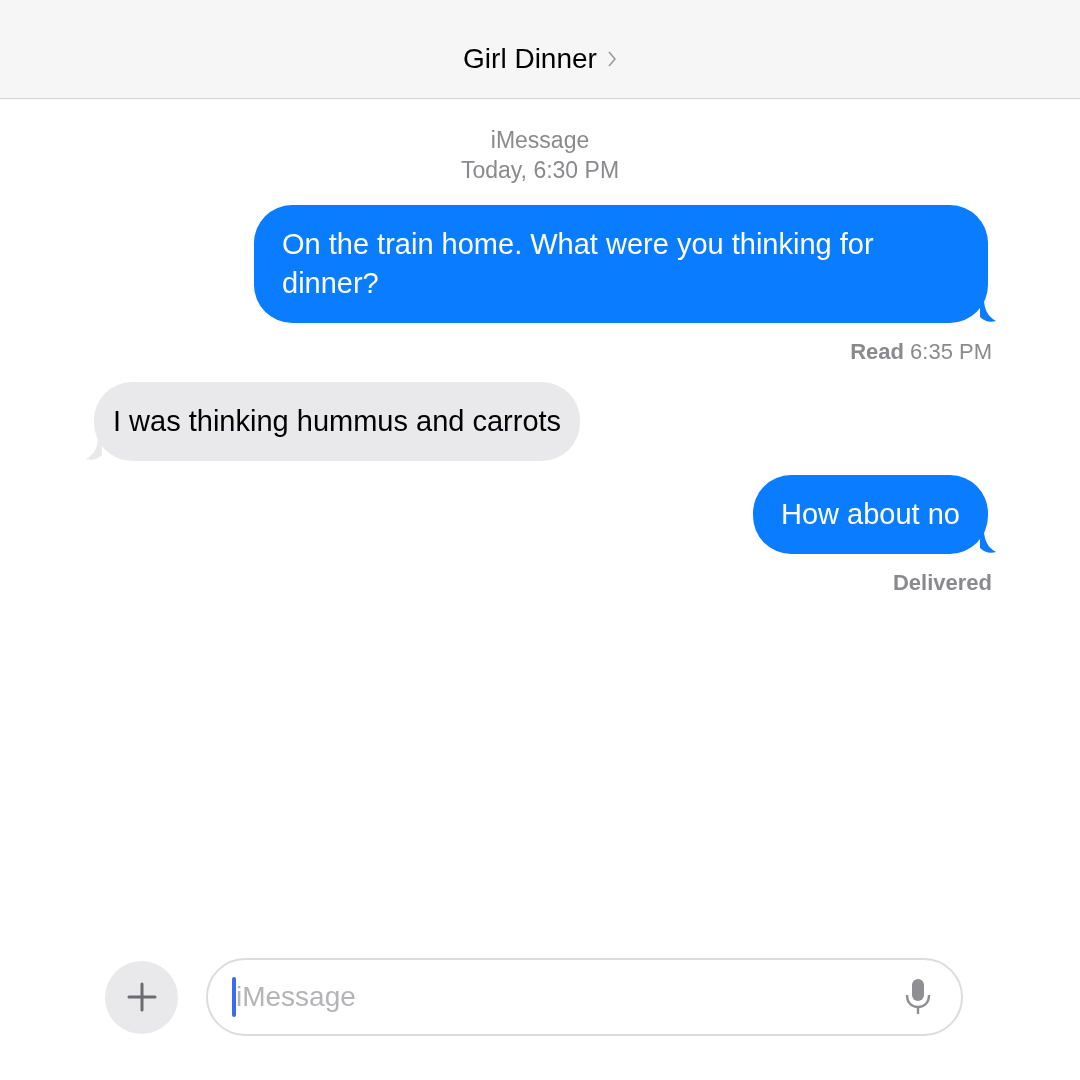 This screenshot has width=1080, height=1080. Describe the element at coordinates (921, 352) in the screenshot. I see `delivery-status: Read 6:35 PM` at that location.